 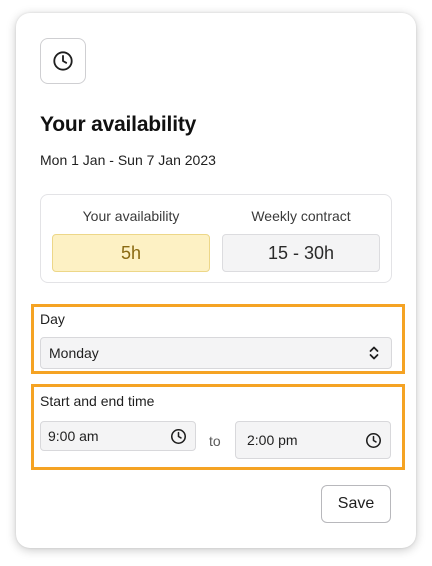 What do you see at coordinates (73, 436) in the screenshot?
I see `start-time-value: 9:00 am` at bounding box center [73, 436].